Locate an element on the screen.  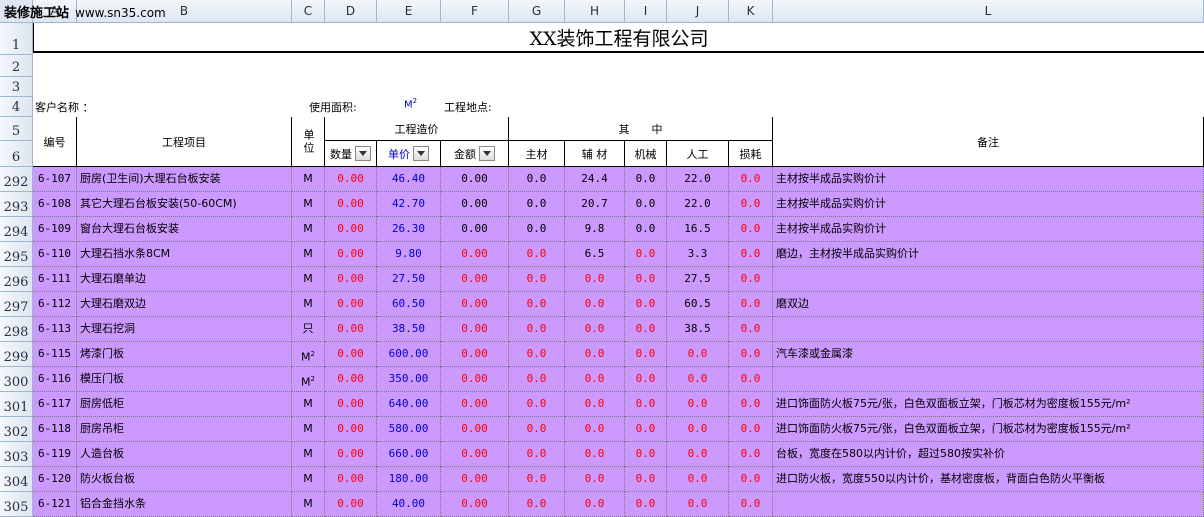
row-header: 296 is located at coordinates (16, 279).